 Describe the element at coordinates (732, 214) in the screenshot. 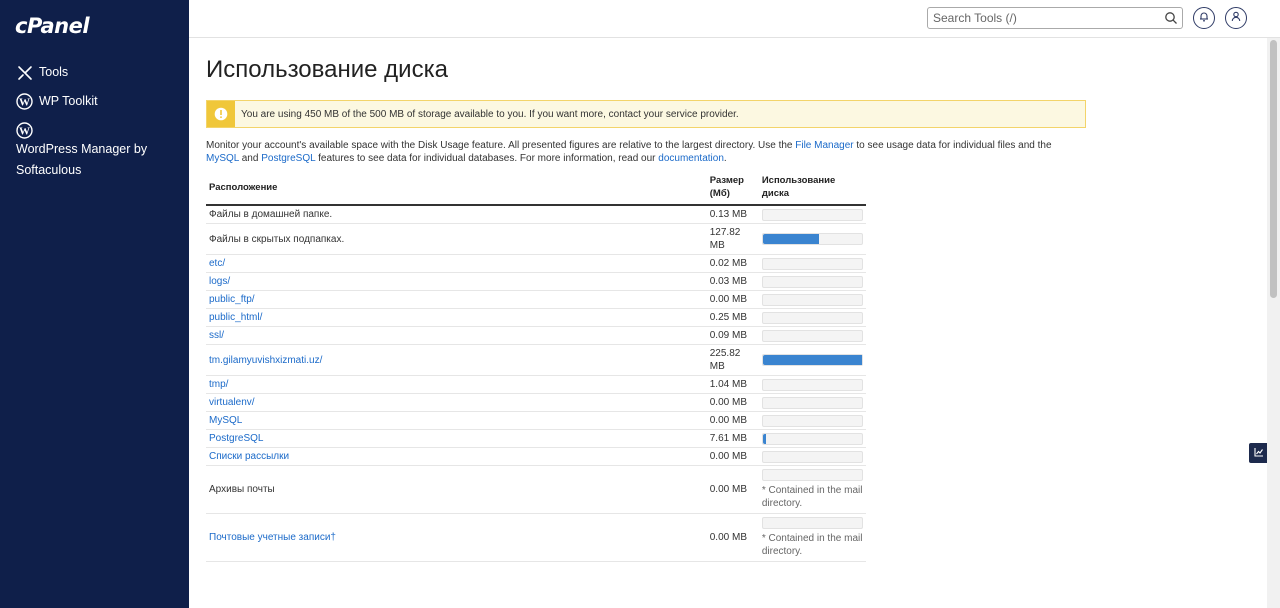

I see `size-cell: 0.13 MB` at that location.